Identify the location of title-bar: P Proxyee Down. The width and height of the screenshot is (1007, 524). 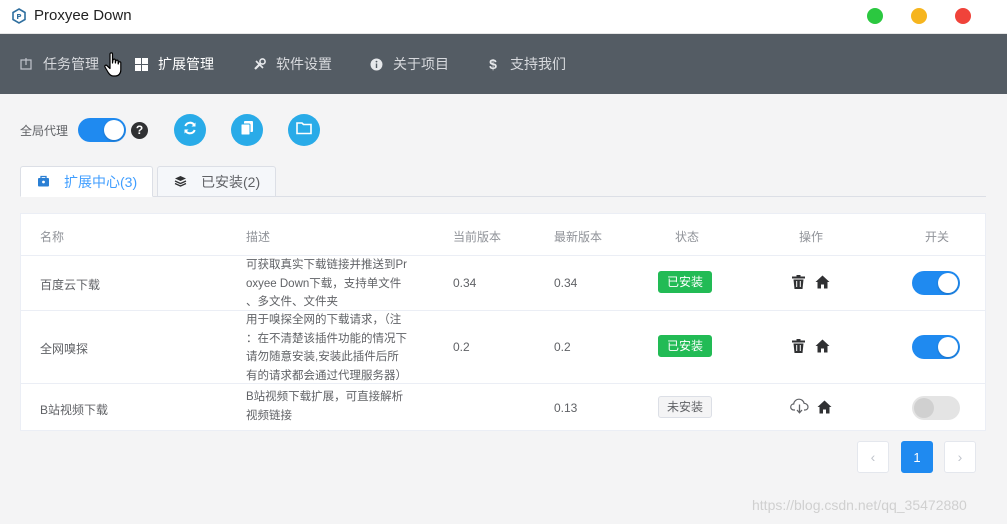
(503, 17).